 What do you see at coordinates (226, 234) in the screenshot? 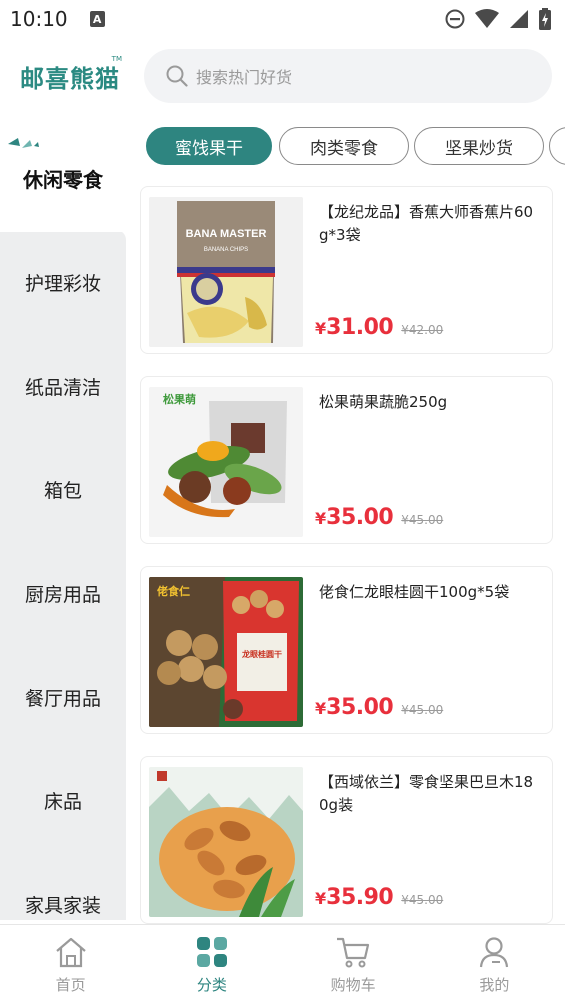
I see `thumb-brand-text: BANA MASTER` at bounding box center [226, 234].